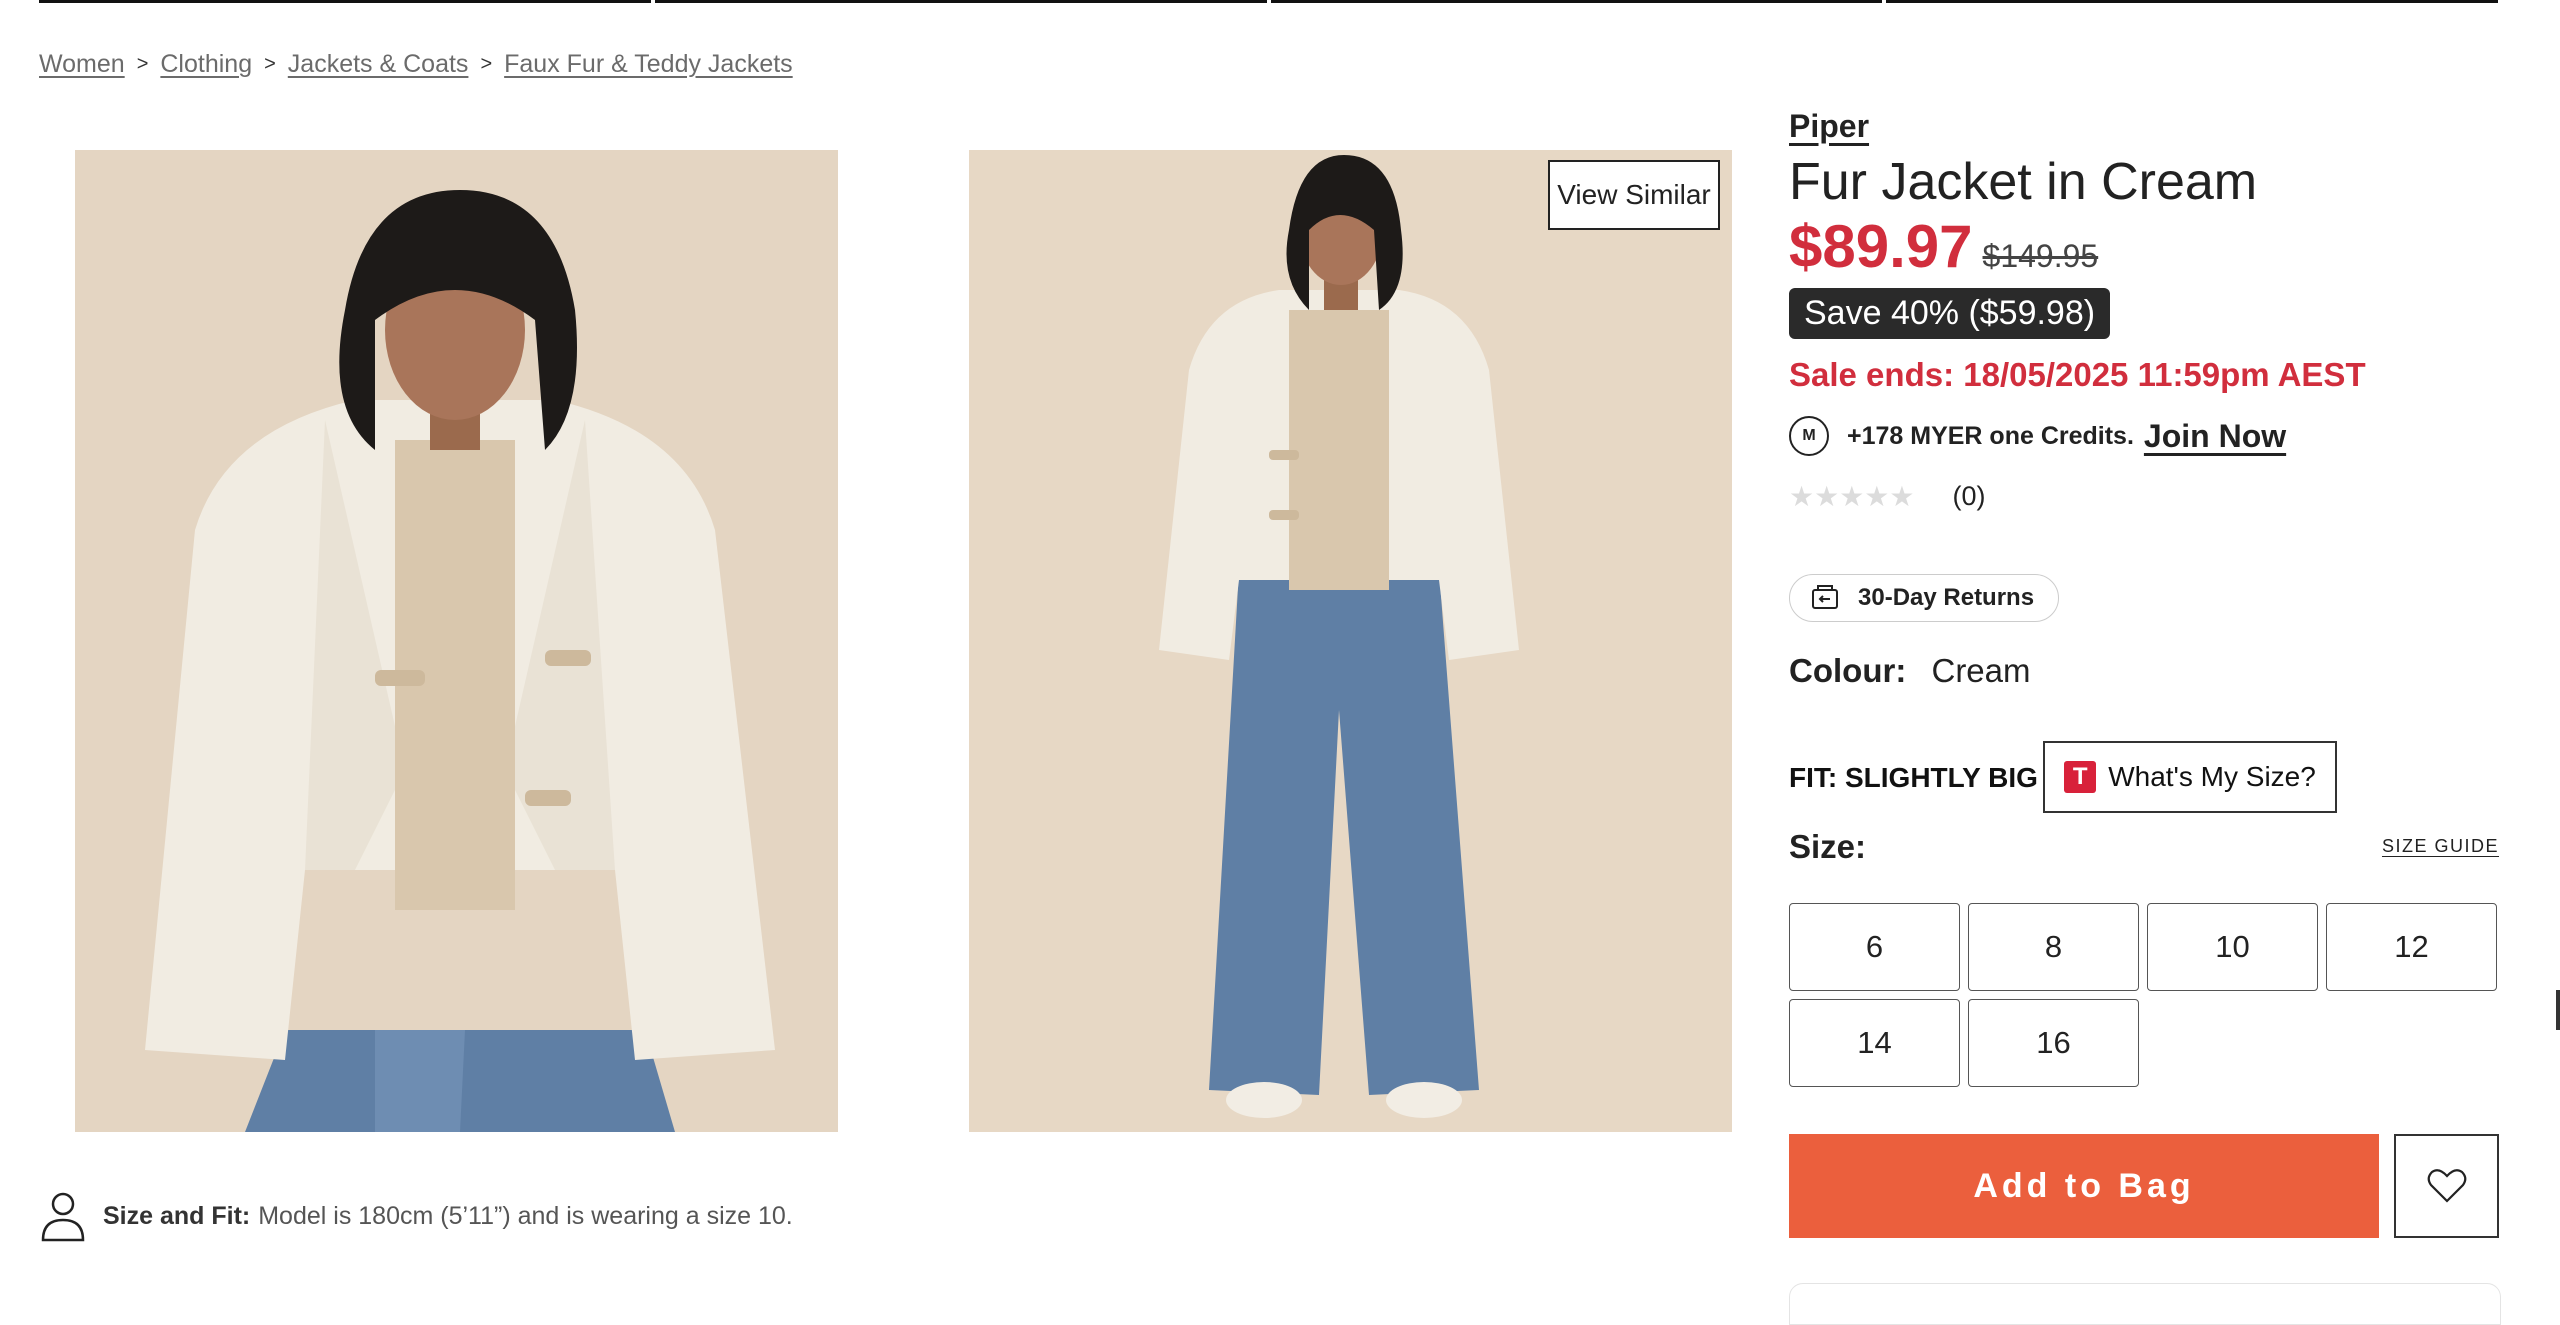 This screenshot has height=1325, width=2560. Describe the element at coordinates (1913, 777) in the screenshot. I see `fit-label: FIT: SLIGHTLY BIG` at that location.